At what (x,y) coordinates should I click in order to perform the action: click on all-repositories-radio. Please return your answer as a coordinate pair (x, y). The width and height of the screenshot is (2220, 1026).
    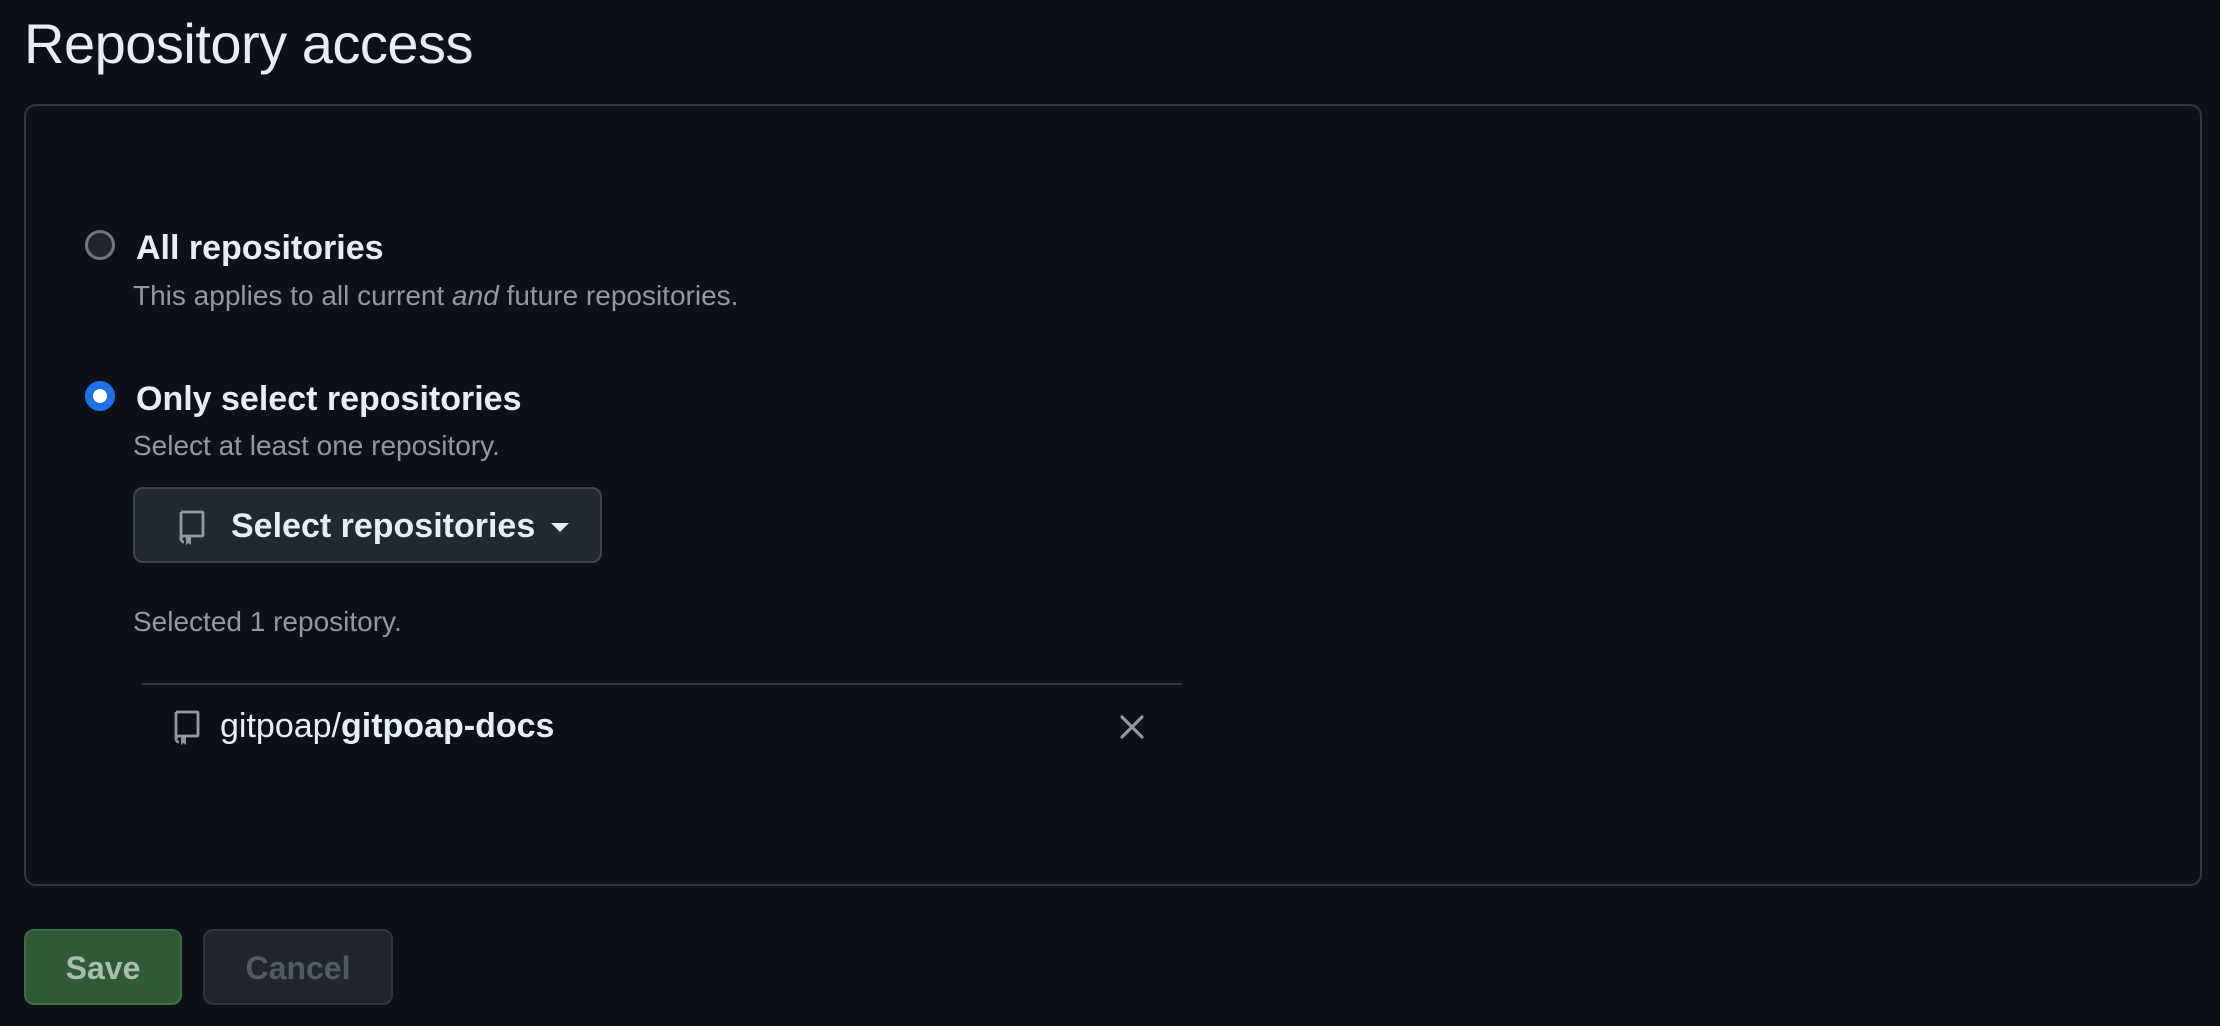
    Looking at the image, I should click on (100, 245).